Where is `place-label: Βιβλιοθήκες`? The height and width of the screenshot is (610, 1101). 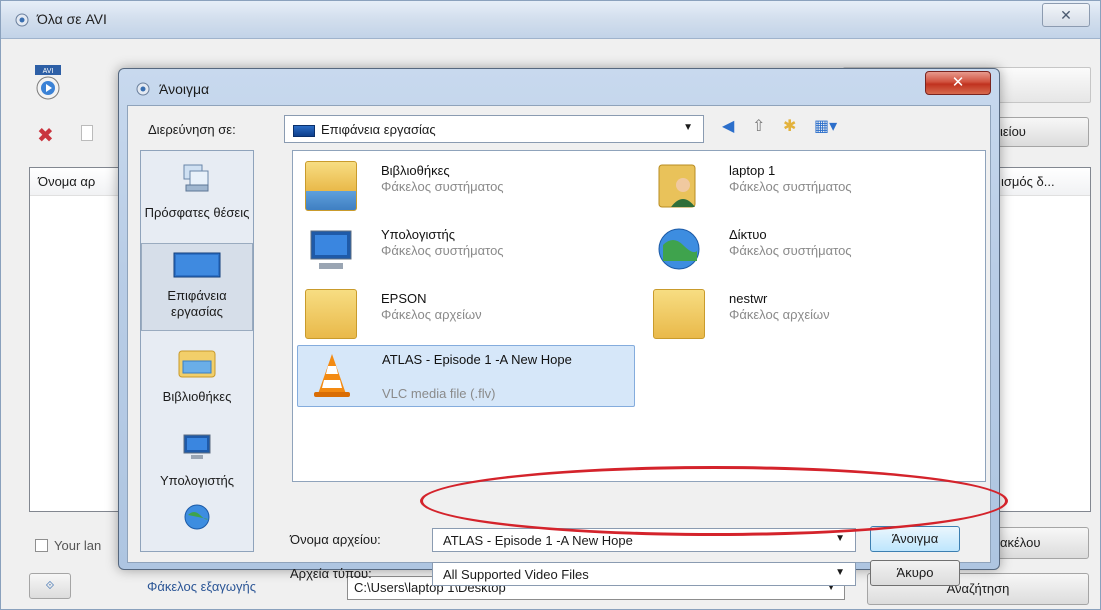
place-label: Βιβλιοθήκες is located at coordinates (197, 396).